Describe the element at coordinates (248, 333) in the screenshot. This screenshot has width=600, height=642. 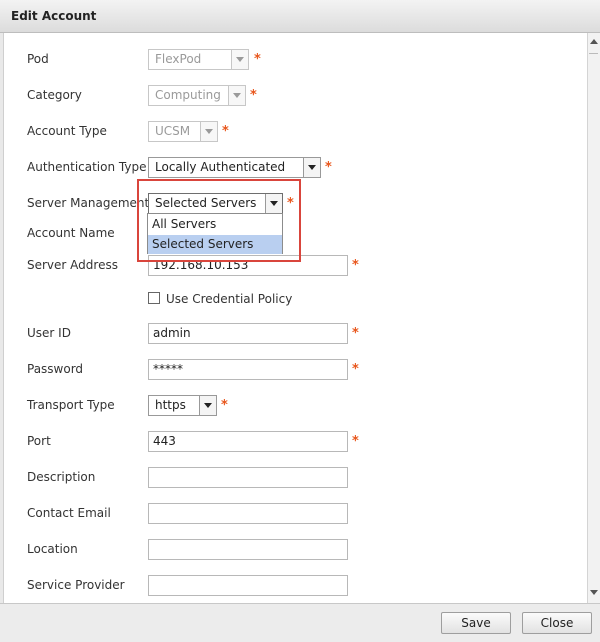
I see `user-id-input: admin` at that location.